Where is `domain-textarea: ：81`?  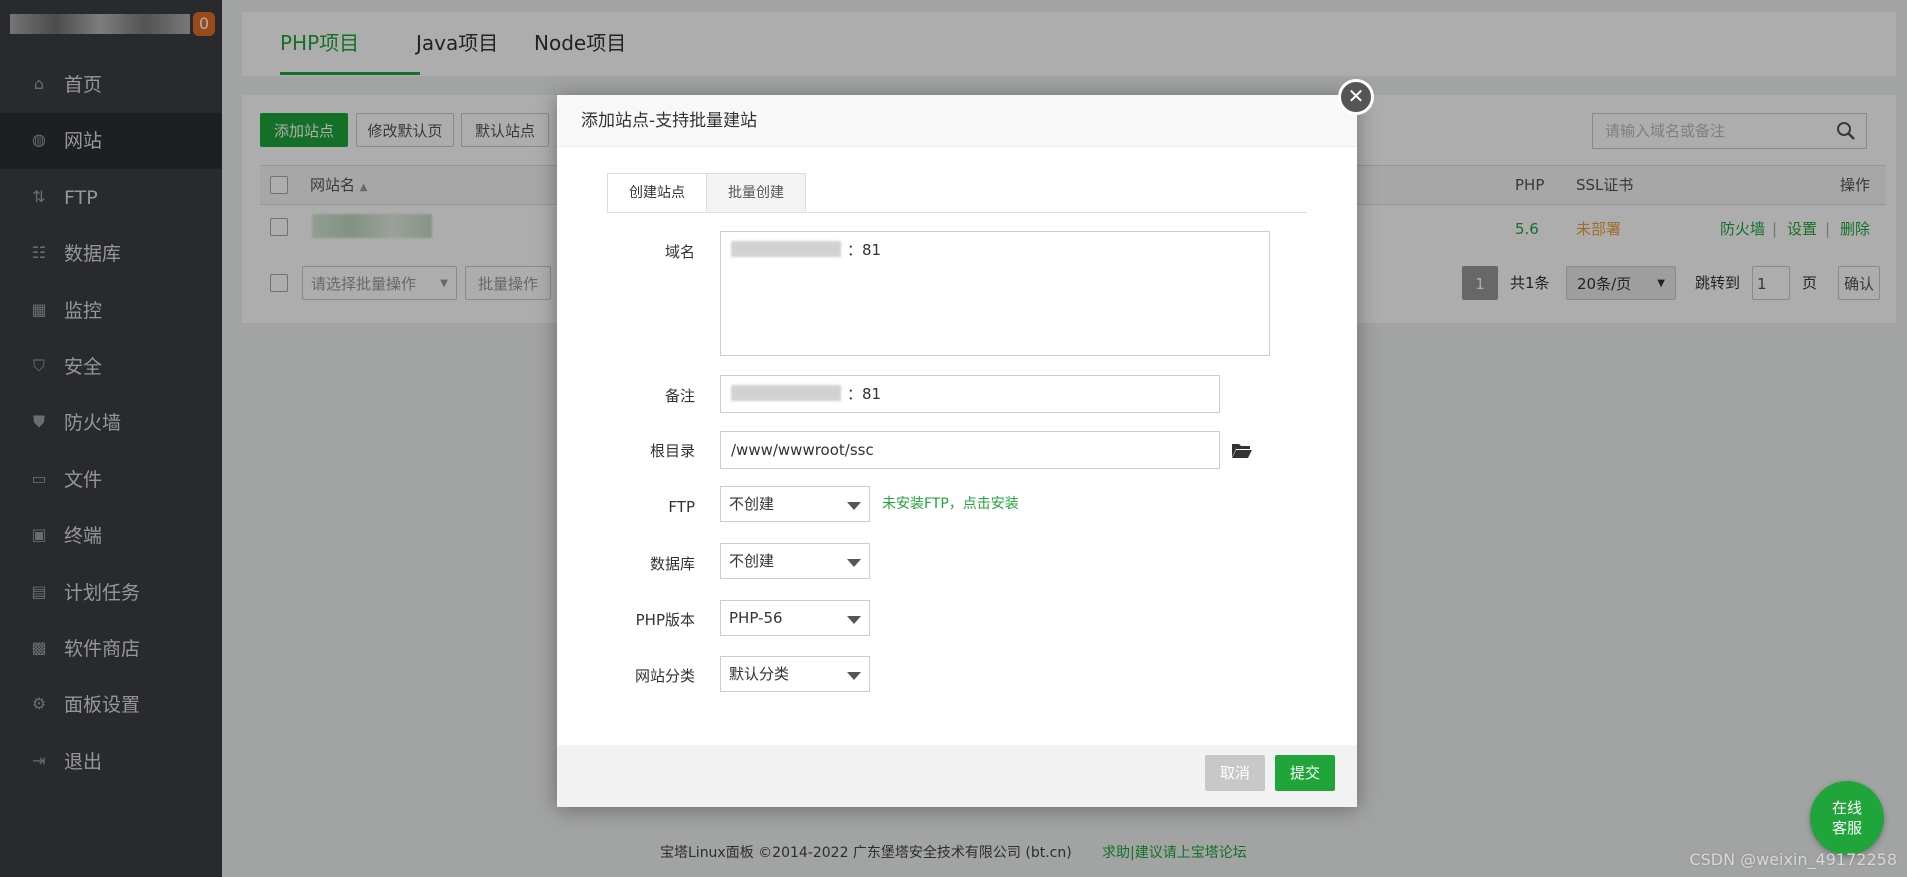 domain-textarea: ：81 is located at coordinates (995, 293).